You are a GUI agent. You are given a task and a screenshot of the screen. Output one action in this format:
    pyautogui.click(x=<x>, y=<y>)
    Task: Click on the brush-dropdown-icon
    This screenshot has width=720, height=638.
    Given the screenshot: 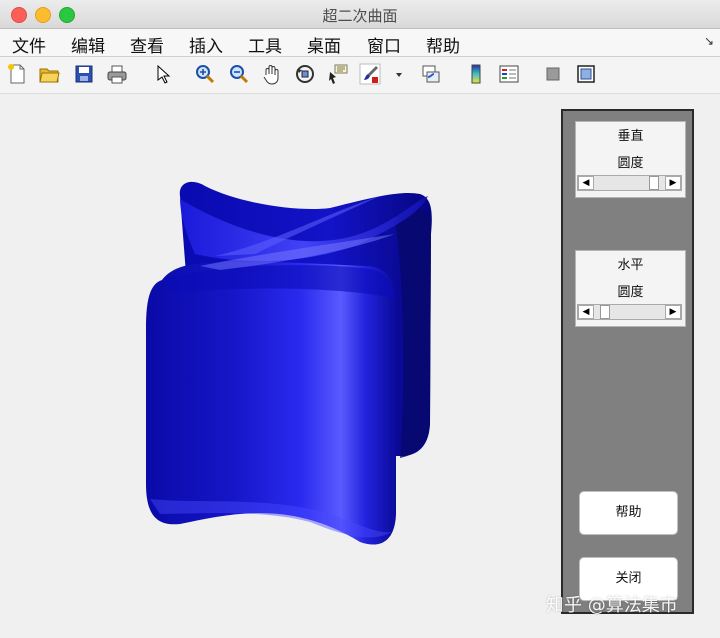 What is the action you would take?
    pyautogui.click(x=395, y=74)
    